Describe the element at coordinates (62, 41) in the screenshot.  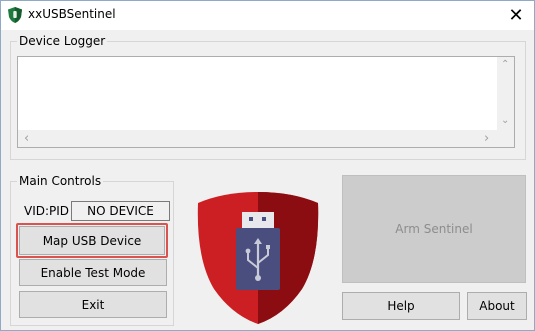
I see `device-logger-label: Device Logger` at that location.